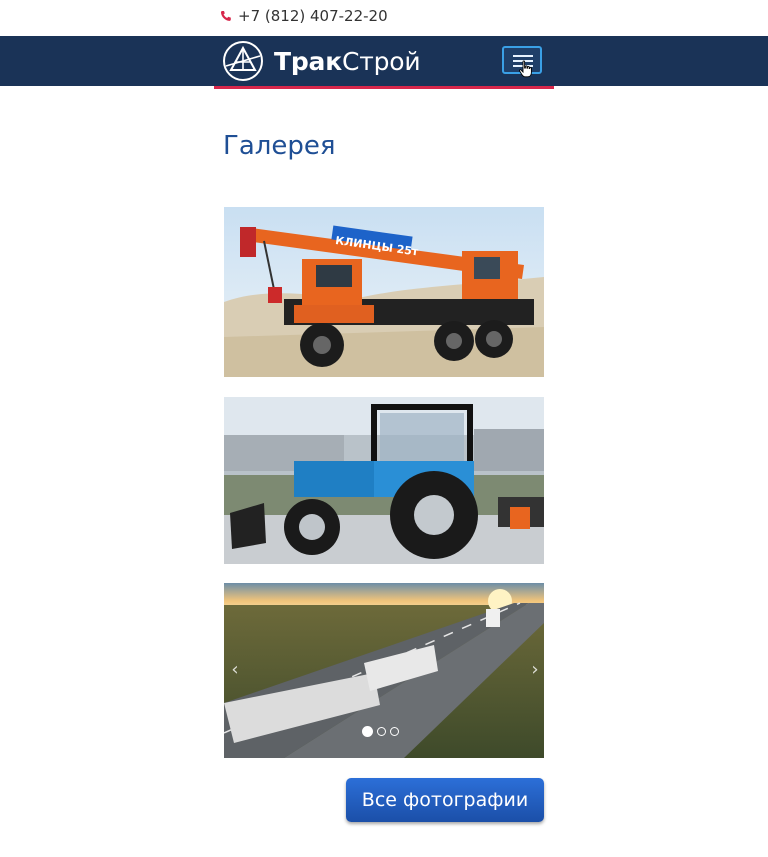 The width and height of the screenshot is (768, 857). I want to click on phone-icon, so click(225, 16).